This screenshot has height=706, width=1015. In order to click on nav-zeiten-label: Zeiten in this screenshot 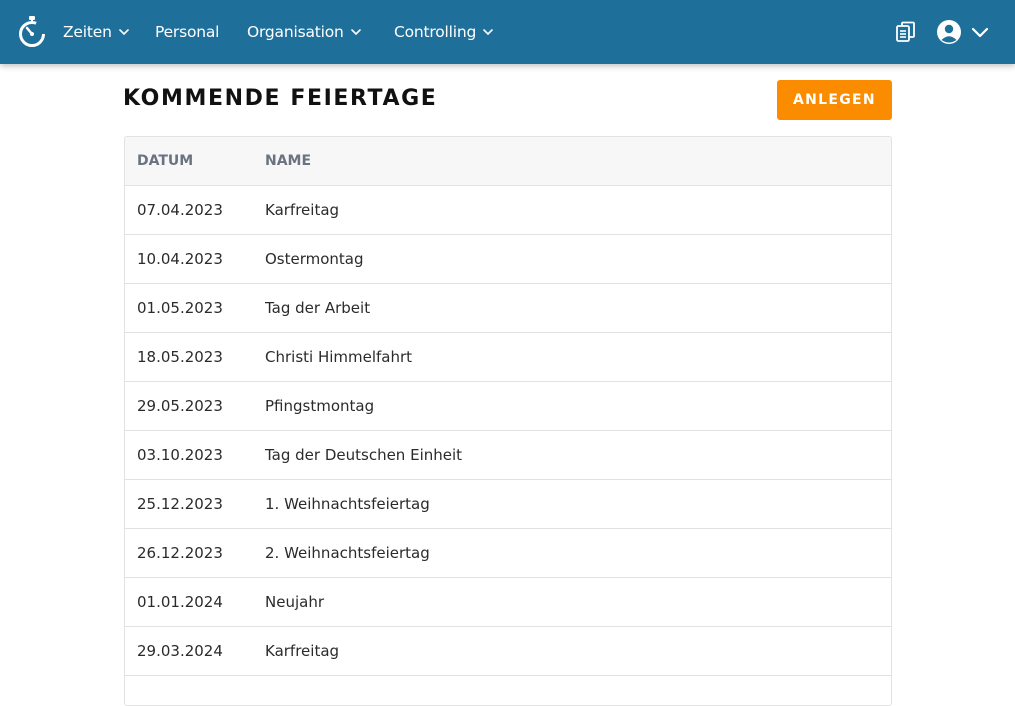, I will do `click(87, 32)`.